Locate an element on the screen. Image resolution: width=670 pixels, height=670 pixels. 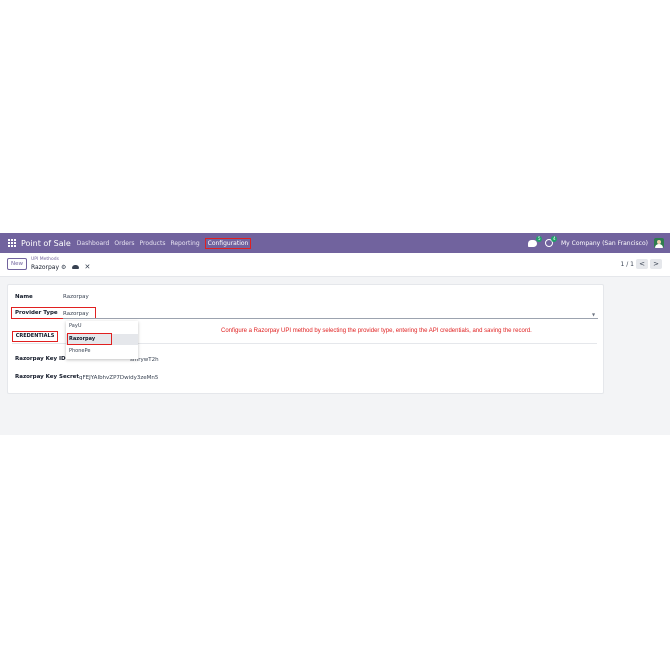
menu-products: Products is located at coordinates (153, 243).